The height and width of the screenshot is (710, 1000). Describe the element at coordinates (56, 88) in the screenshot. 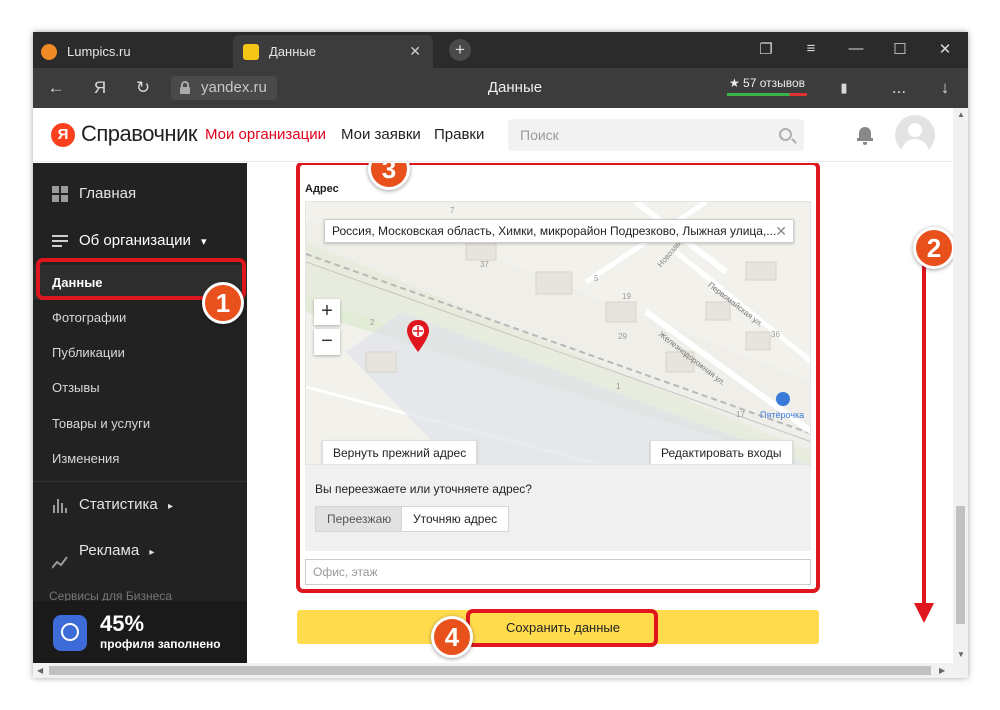

I see `back-icon: ←` at that location.